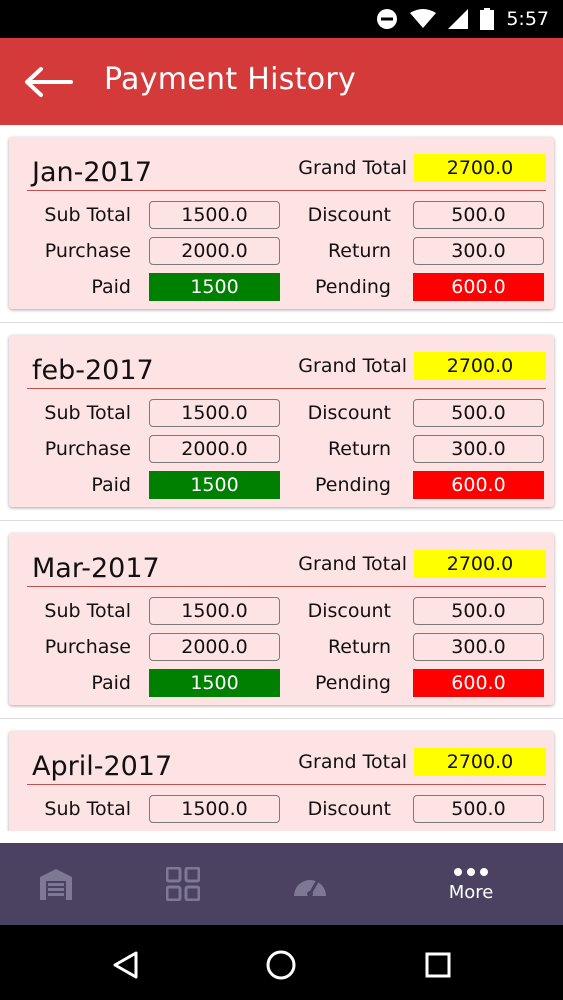 Image resolution: width=563 pixels, height=1000 pixels. What do you see at coordinates (487, 19) in the screenshot?
I see `battery-icon` at bounding box center [487, 19].